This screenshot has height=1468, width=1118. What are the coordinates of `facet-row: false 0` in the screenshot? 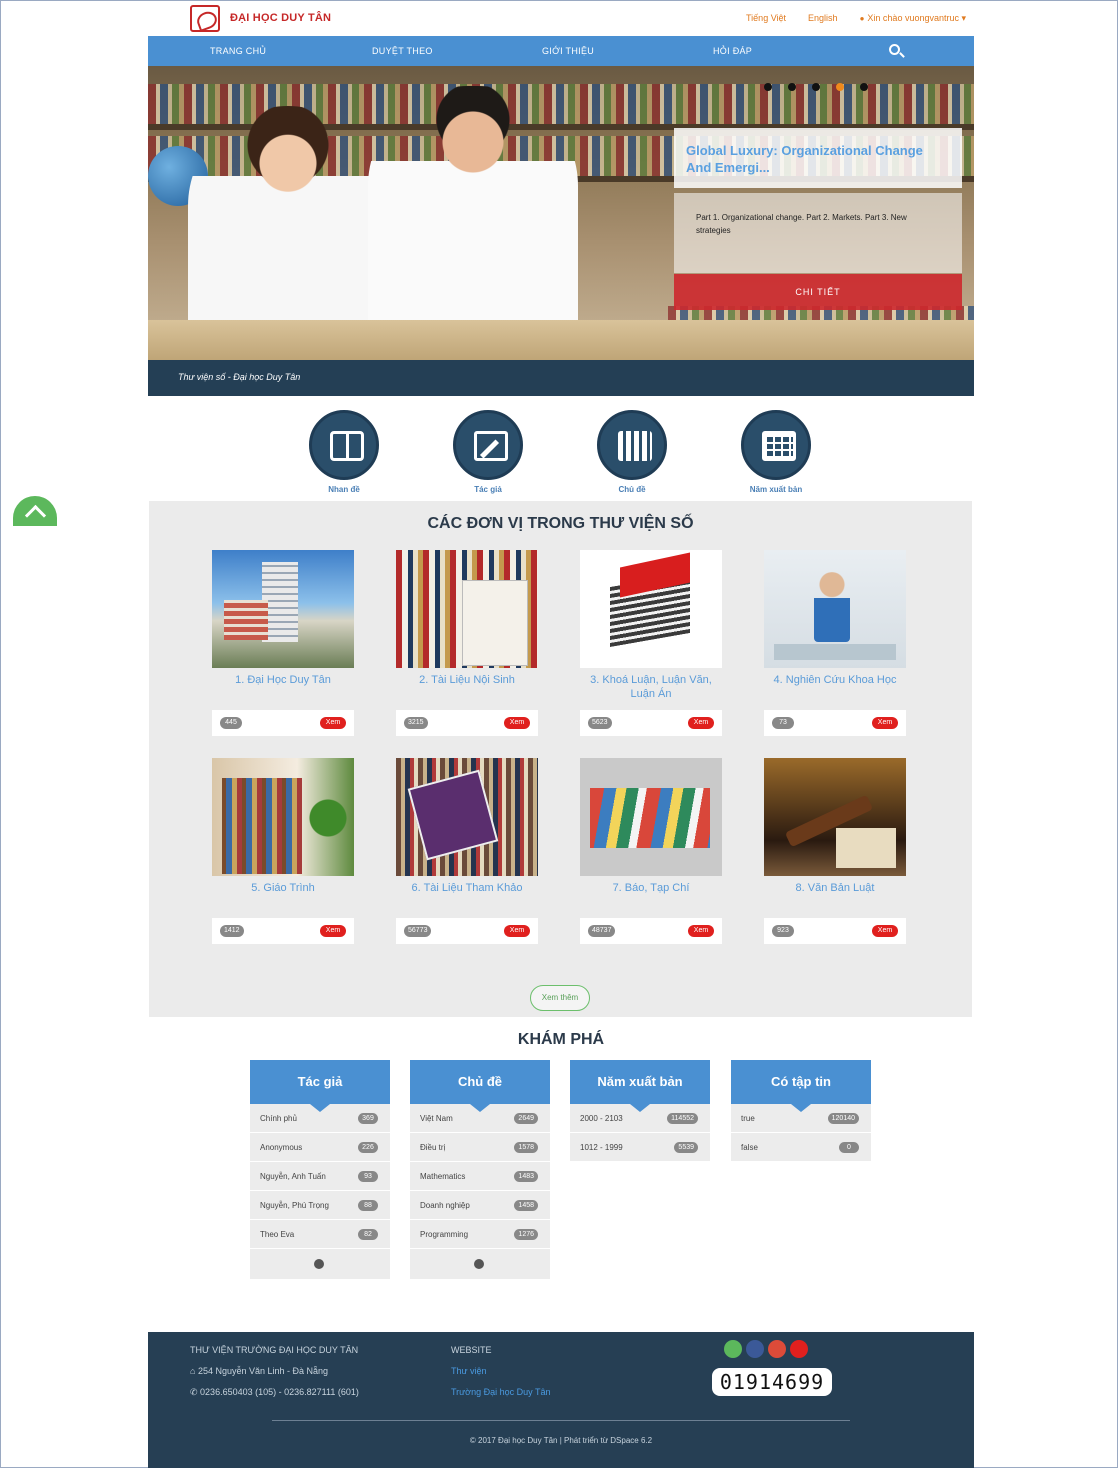 It's located at (801, 1147).